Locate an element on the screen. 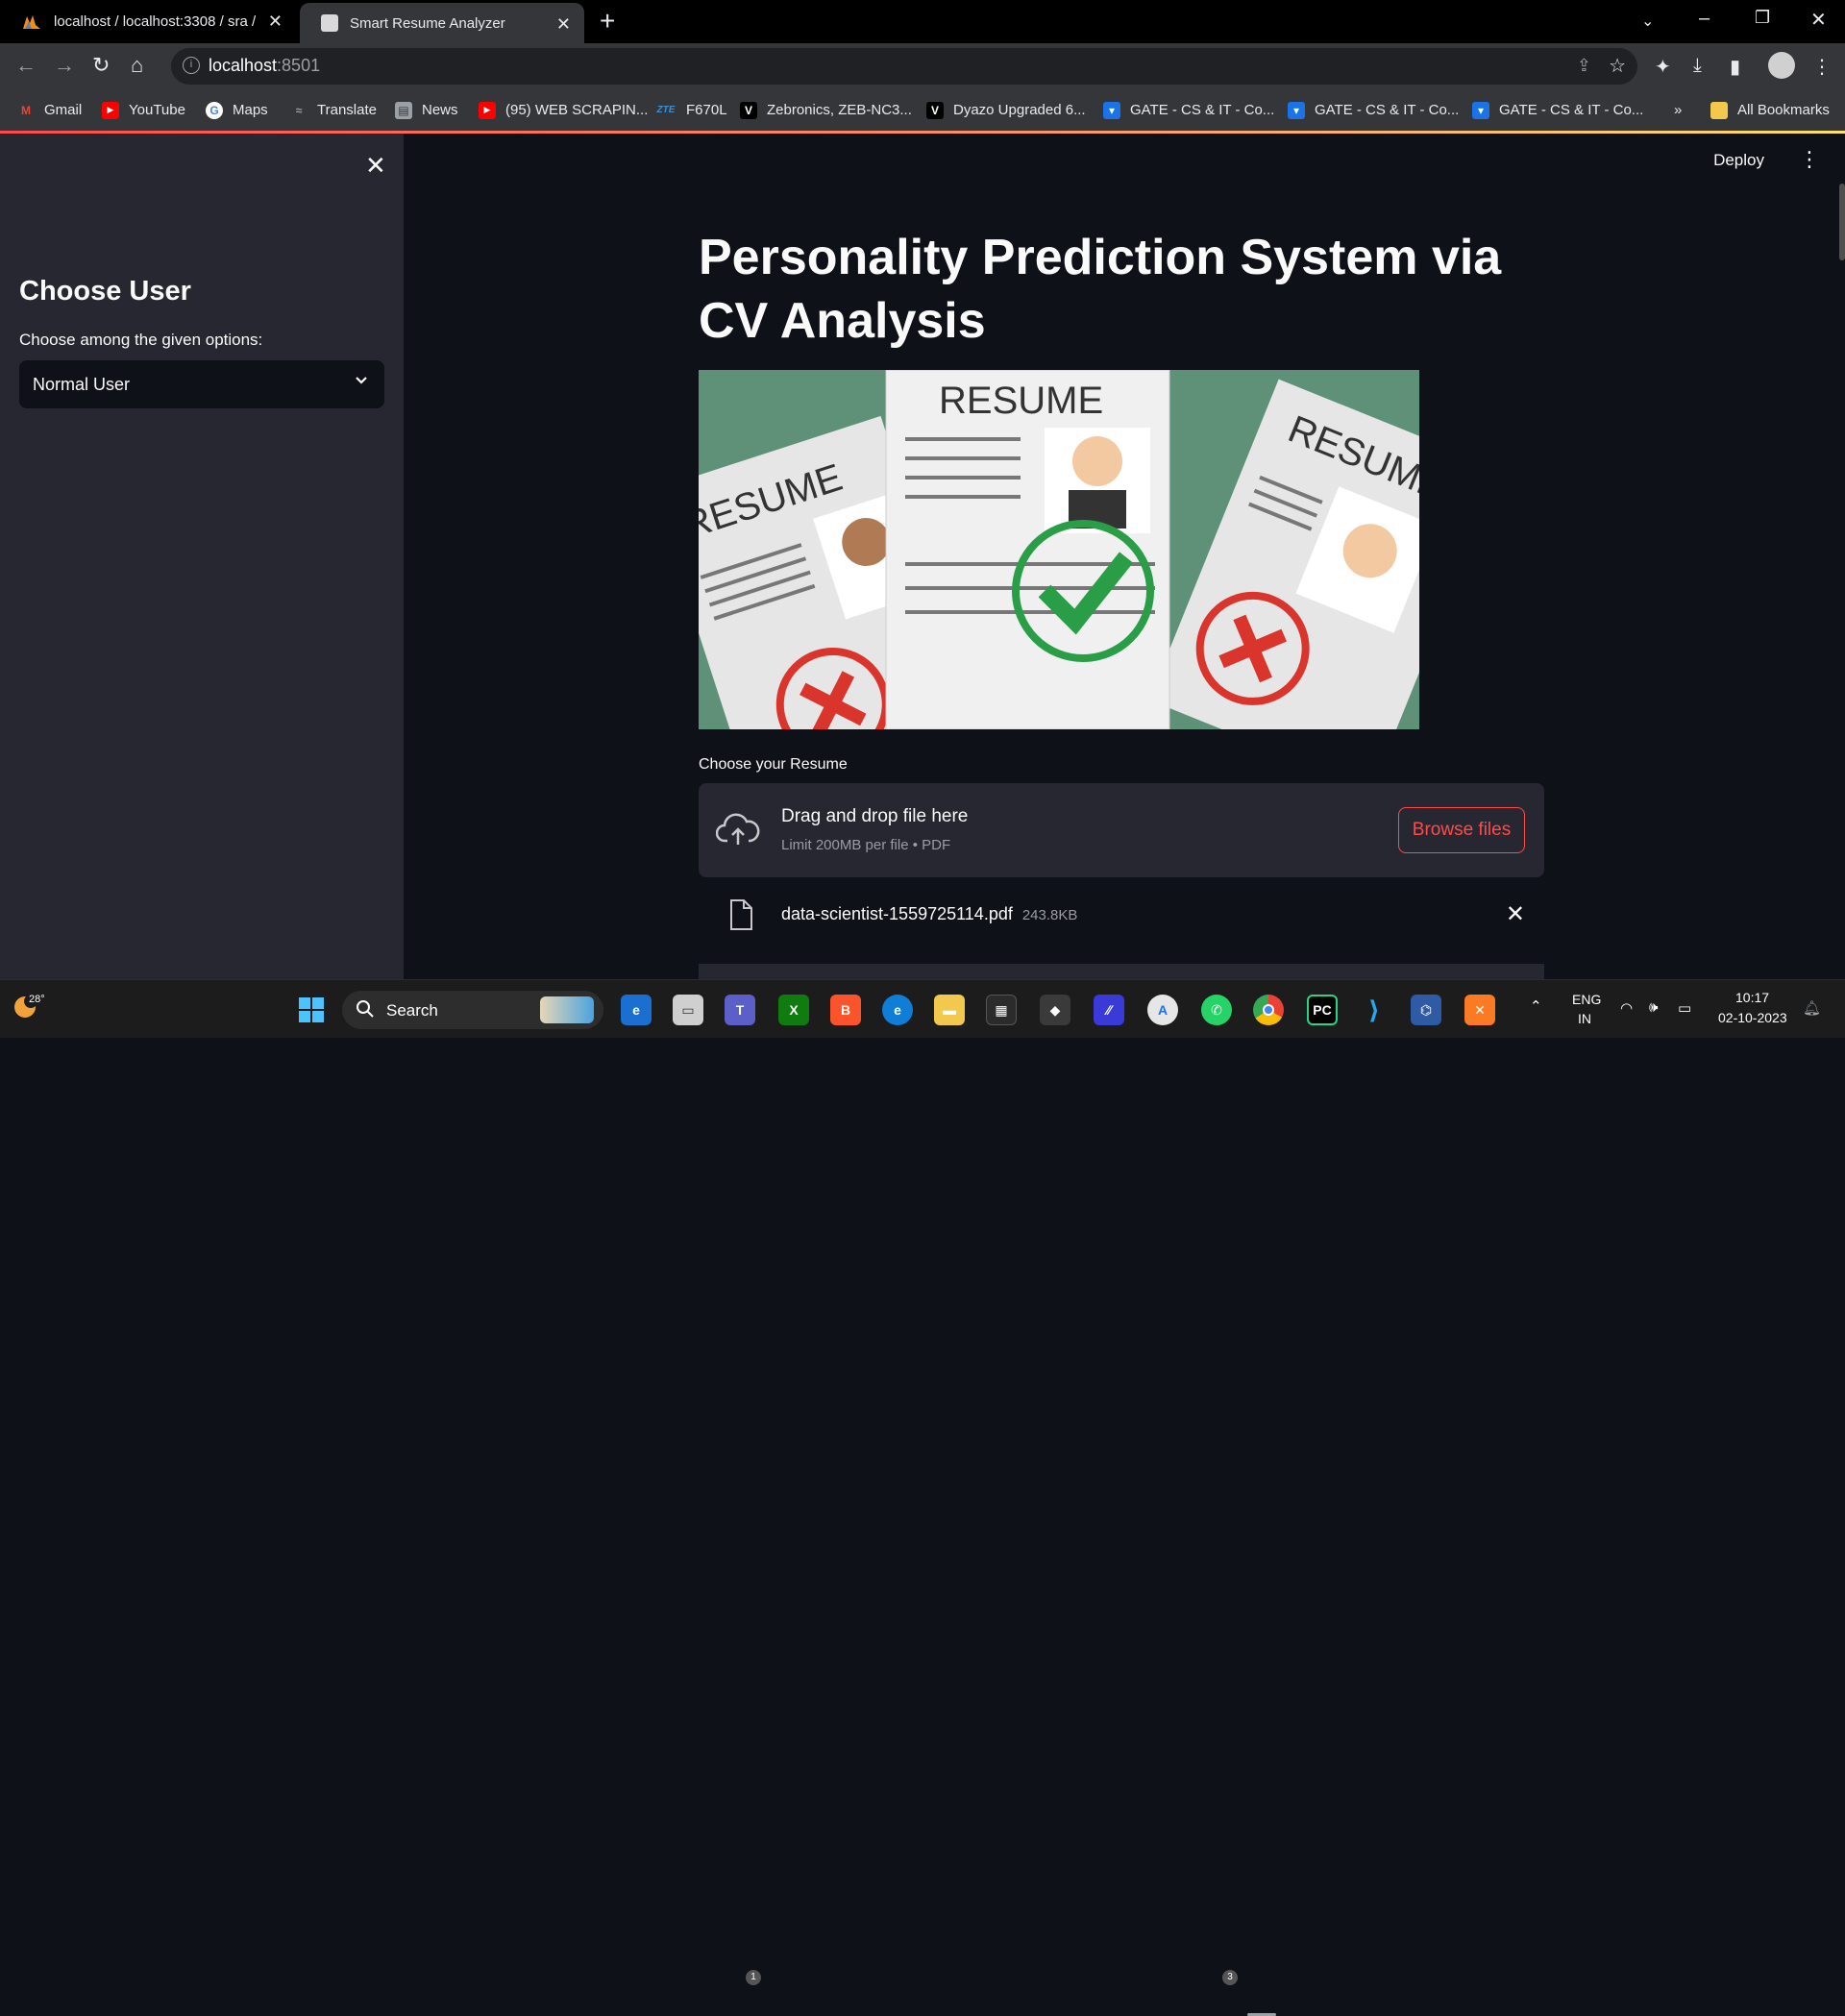 This screenshot has height=2016, width=1845. search-icon is located at coordinates (365, 1011).